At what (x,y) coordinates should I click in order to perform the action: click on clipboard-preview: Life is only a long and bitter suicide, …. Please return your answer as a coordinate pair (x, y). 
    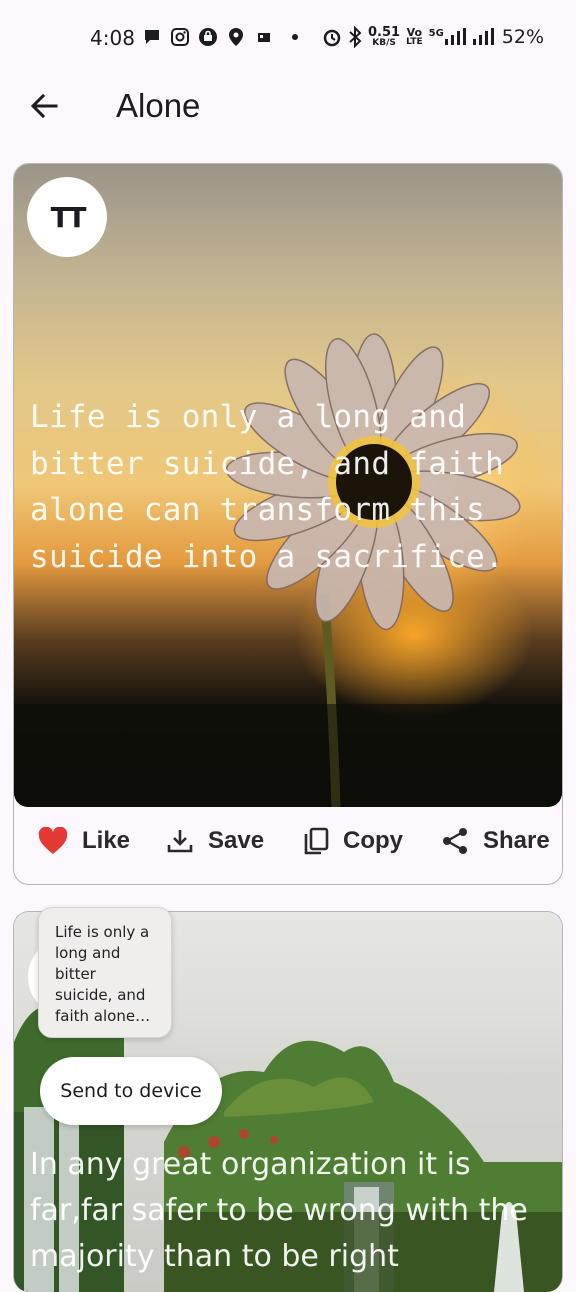
    Looking at the image, I should click on (105, 972).